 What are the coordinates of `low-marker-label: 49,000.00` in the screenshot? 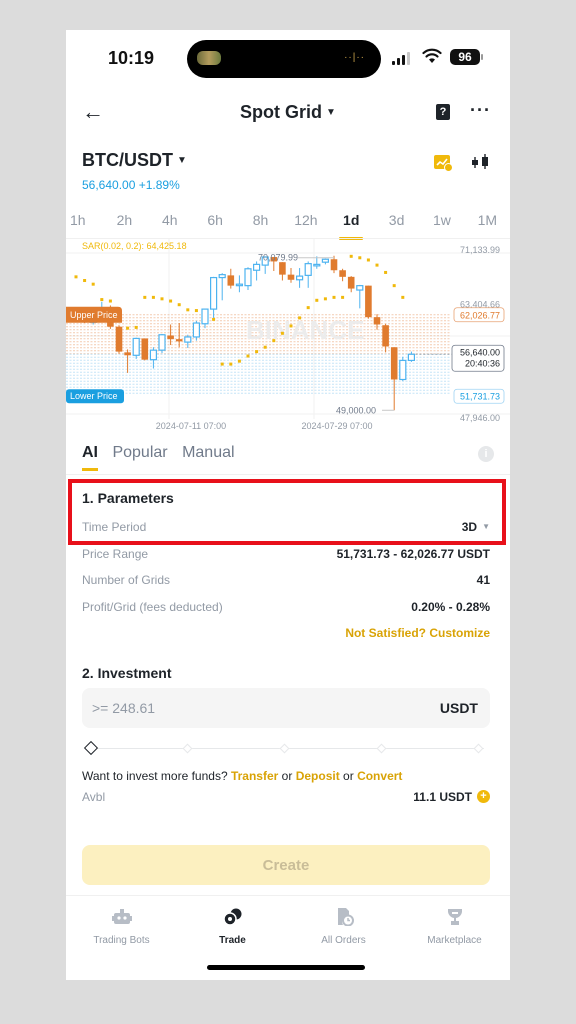 It's located at (356, 410).